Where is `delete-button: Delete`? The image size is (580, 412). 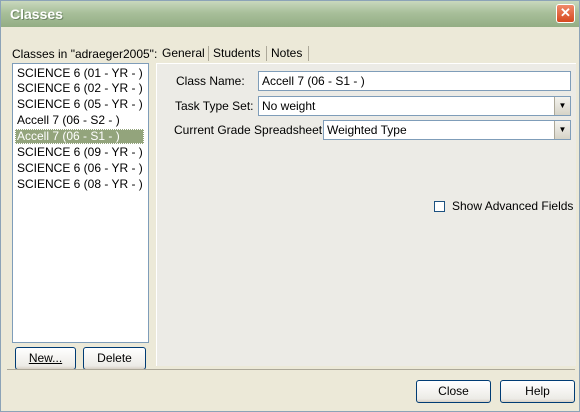 delete-button: Delete is located at coordinates (114, 358).